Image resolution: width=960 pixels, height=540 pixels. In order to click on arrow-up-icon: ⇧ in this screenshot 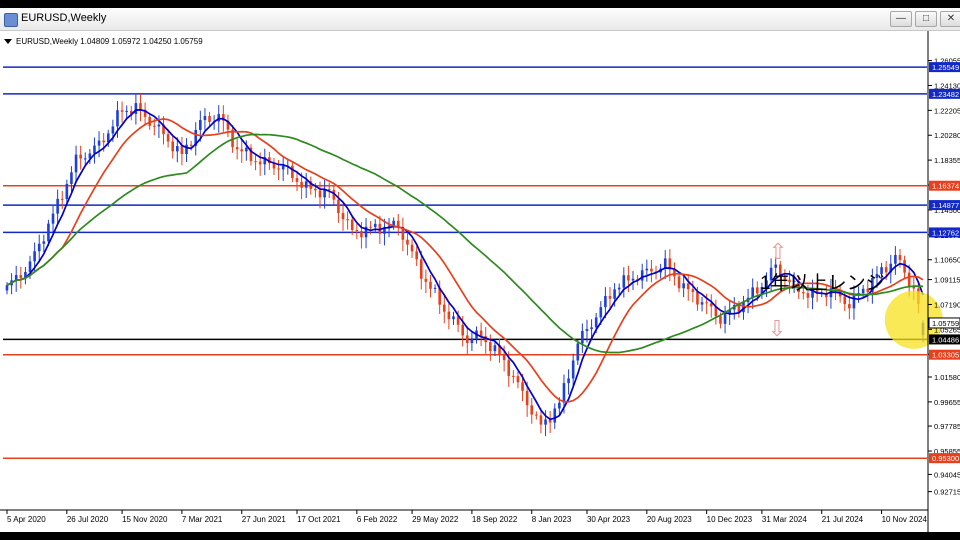, I will do `click(778, 251)`.